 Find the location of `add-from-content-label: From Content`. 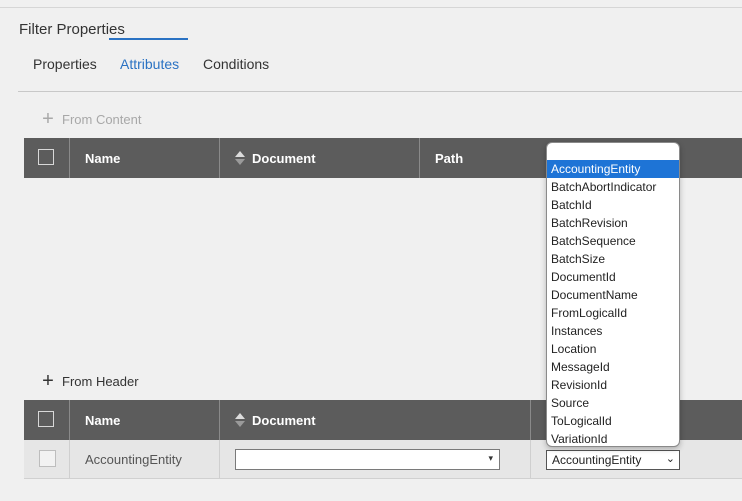

add-from-content-label: From Content is located at coordinates (102, 119).